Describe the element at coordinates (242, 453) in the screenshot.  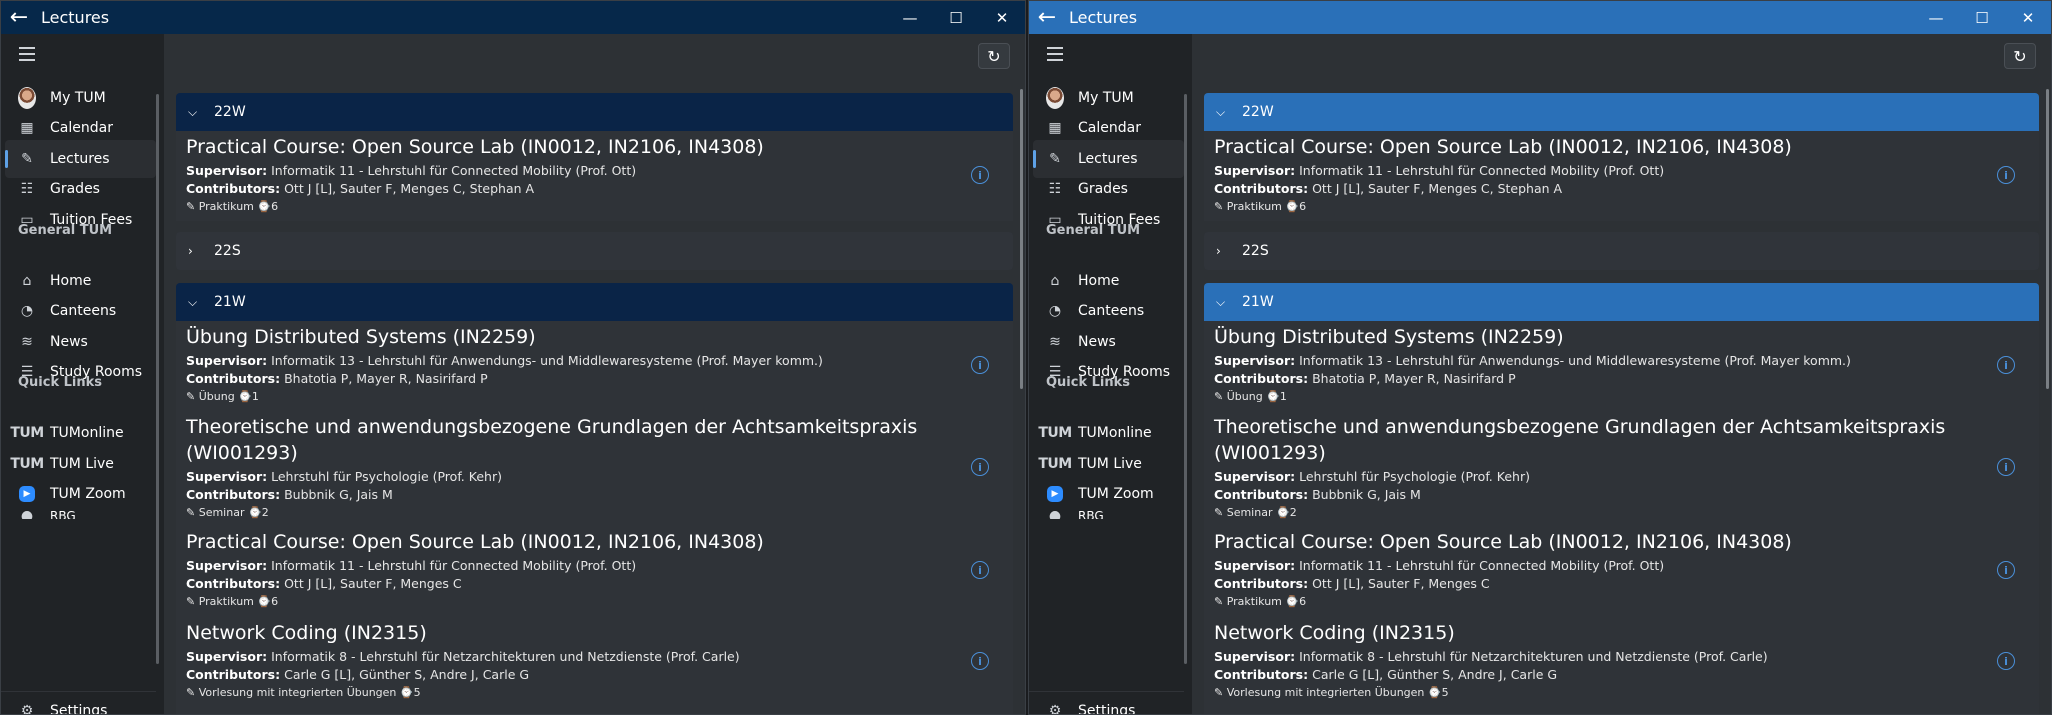
I see `lecture-title-line-2: (WI001293)` at that location.